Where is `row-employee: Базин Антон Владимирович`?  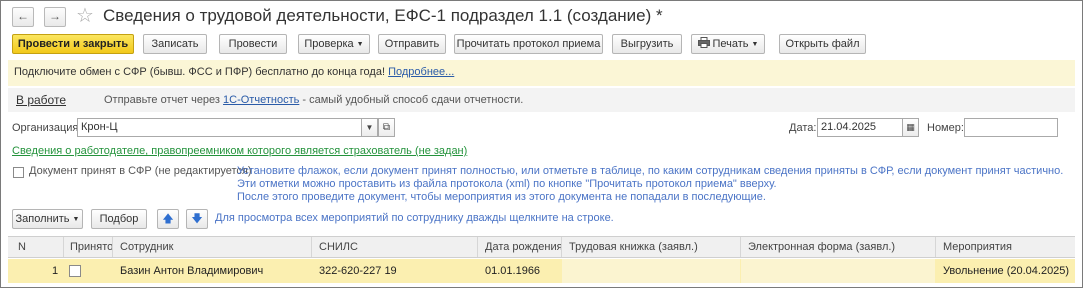
row-employee: Базин Антон Владимирович is located at coordinates (192, 271).